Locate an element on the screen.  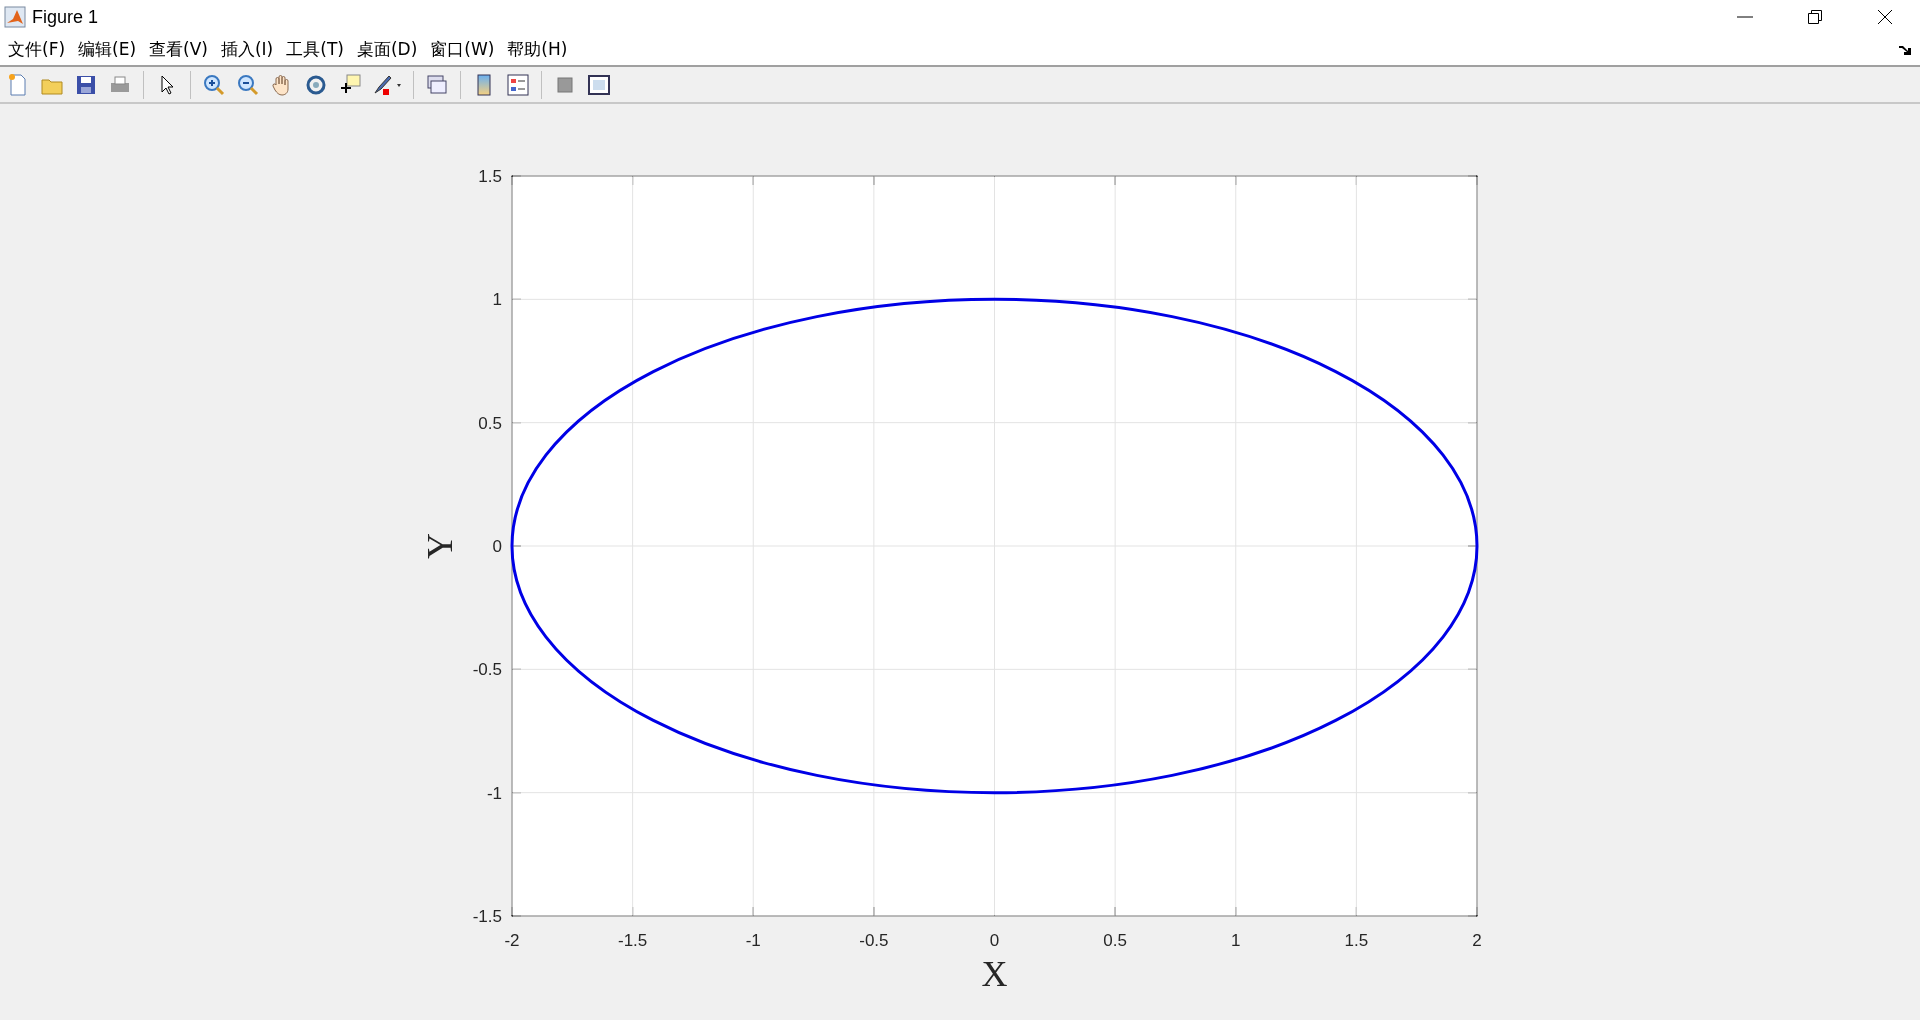
x-axis-label: X is located at coordinates (994, 974).